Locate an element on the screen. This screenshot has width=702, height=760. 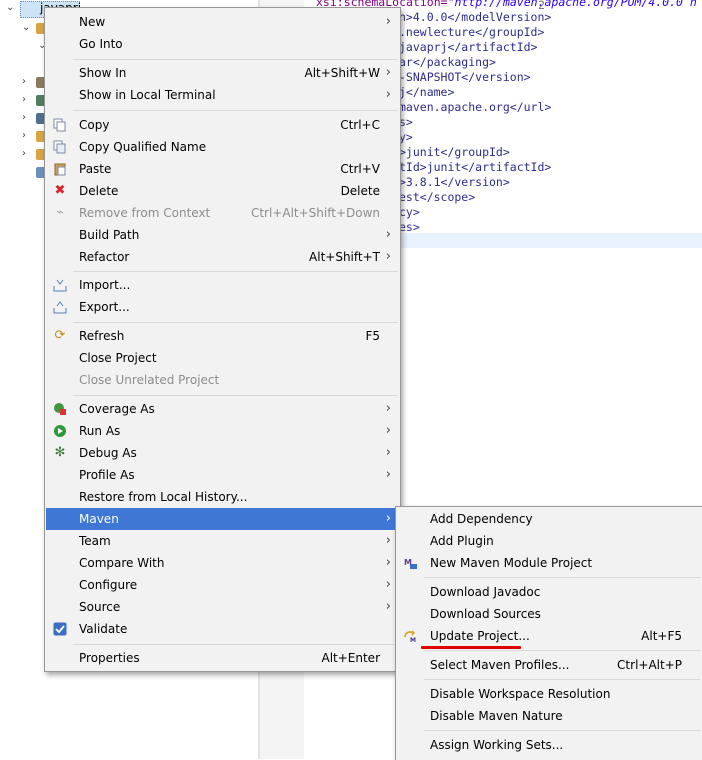
menu-item-profile-as: Profile As › is located at coordinates (222, 475).